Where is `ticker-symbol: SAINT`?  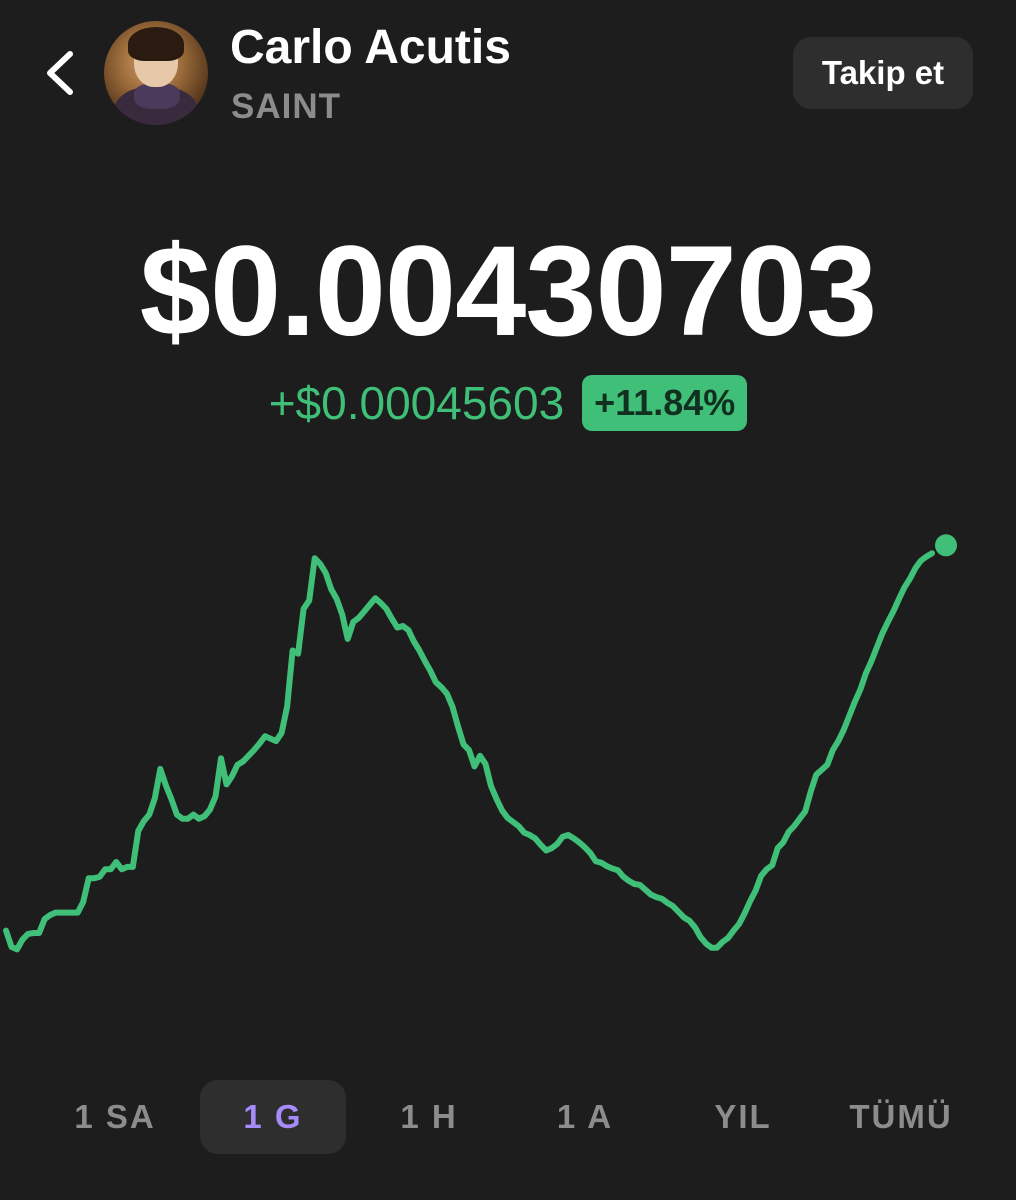
ticker-symbol: SAINT is located at coordinates (286, 106).